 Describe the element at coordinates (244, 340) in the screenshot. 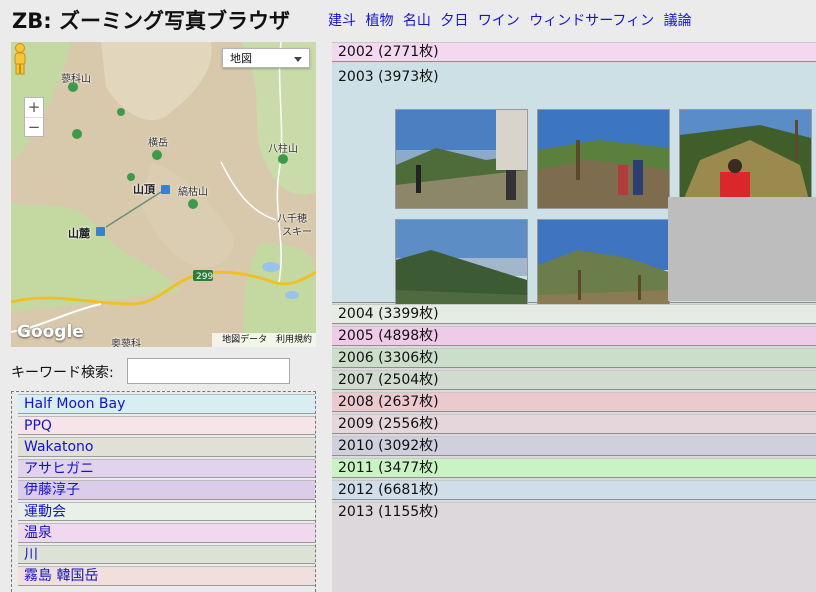

I see `map-data-link: 地図データ` at that location.